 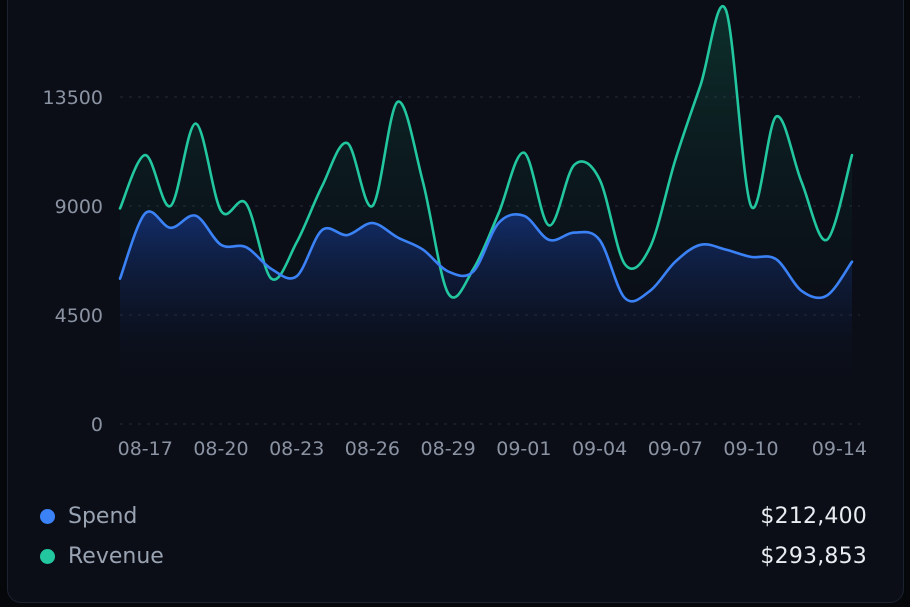 What do you see at coordinates (296, 449) in the screenshot?
I see `x-tick-label: 08-23` at bounding box center [296, 449].